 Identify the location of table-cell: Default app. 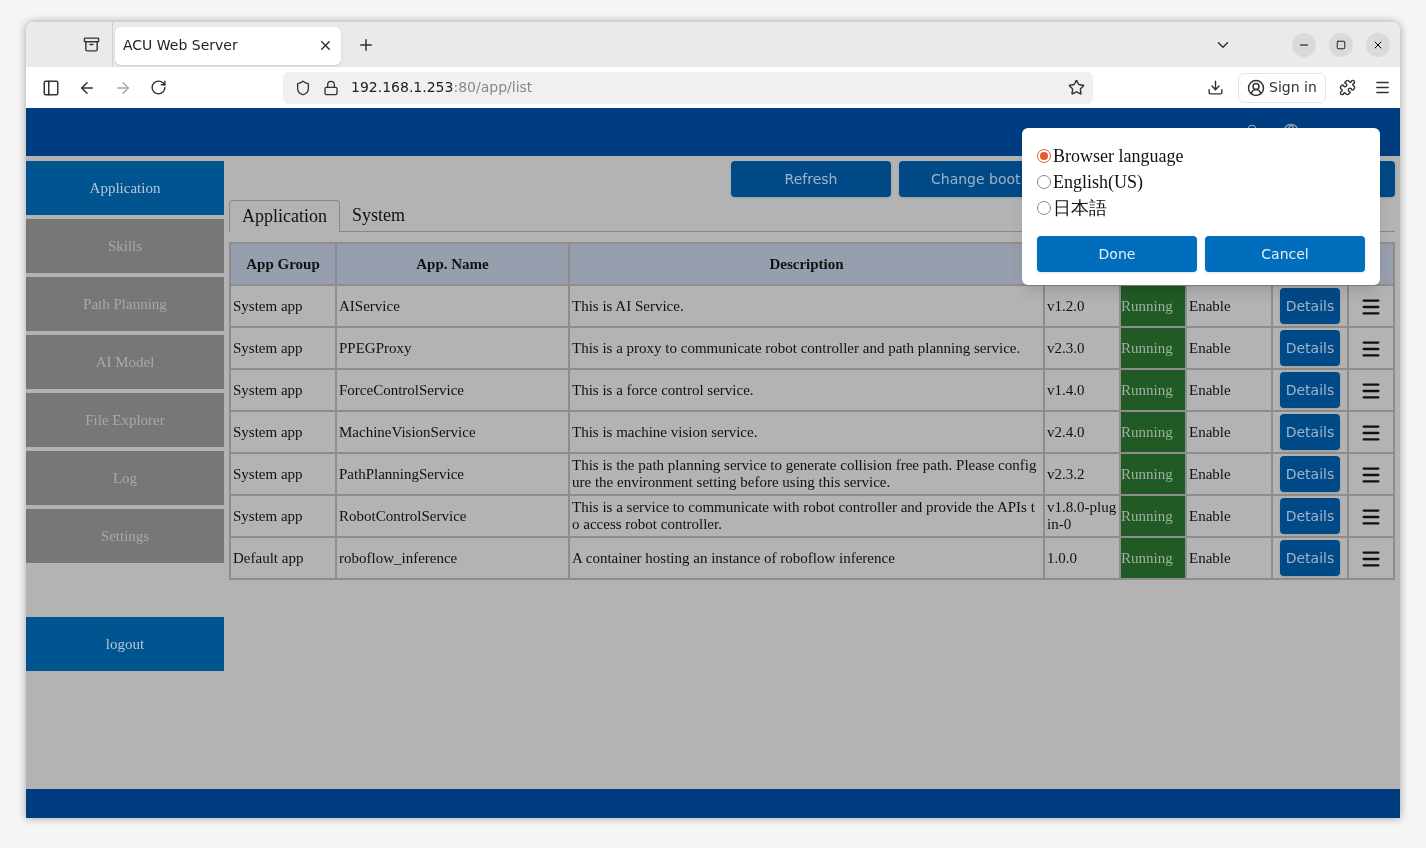
(283, 558).